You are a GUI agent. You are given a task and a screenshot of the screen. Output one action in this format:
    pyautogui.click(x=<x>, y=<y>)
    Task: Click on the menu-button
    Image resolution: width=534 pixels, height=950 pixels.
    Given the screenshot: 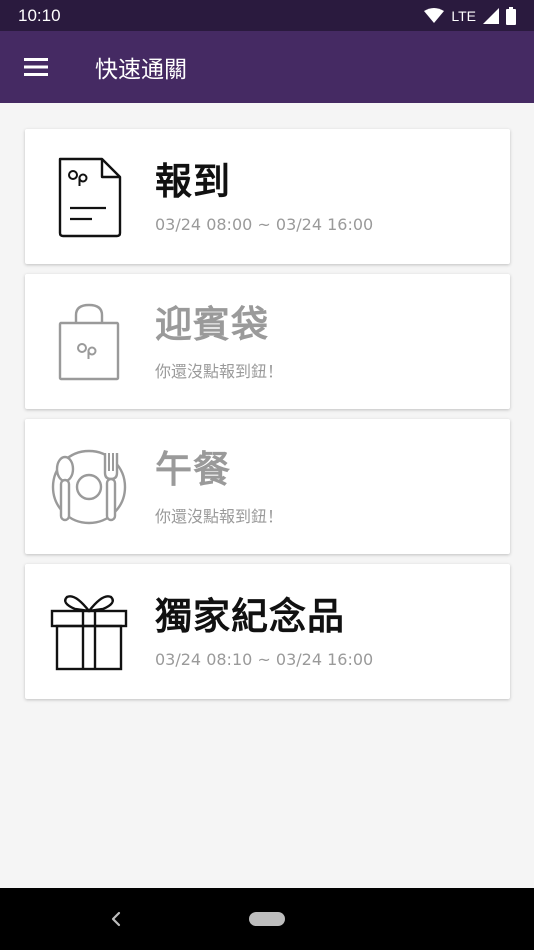 What is the action you would take?
    pyautogui.click(x=36, y=67)
    